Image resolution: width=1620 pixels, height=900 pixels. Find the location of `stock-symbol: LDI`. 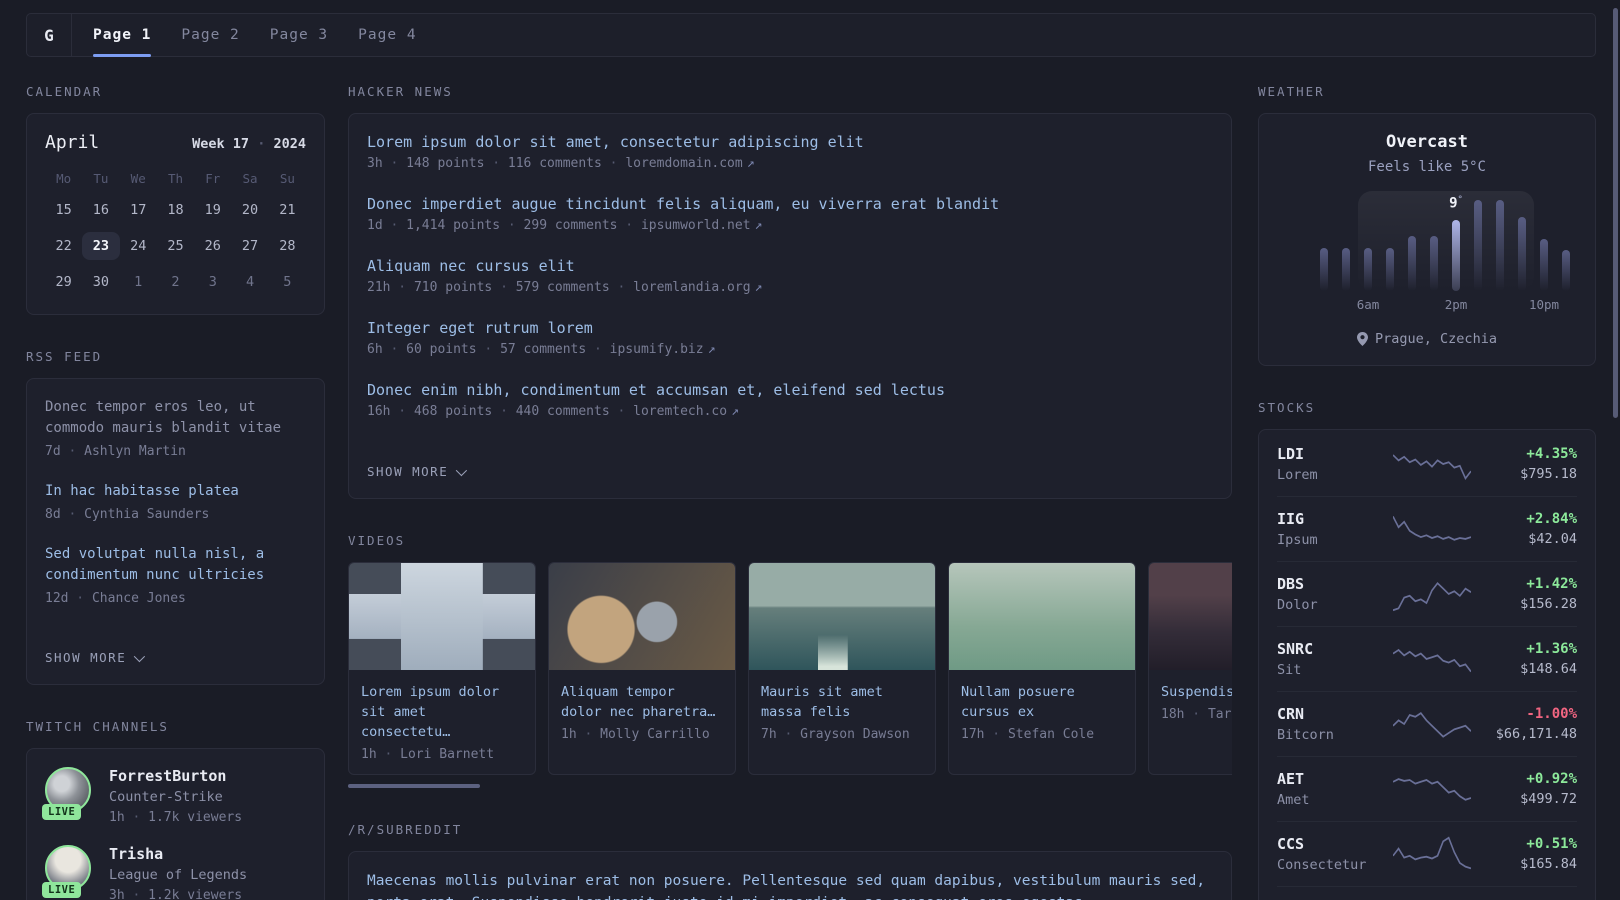

stock-symbol: LDI is located at coordinates (1330, 454).